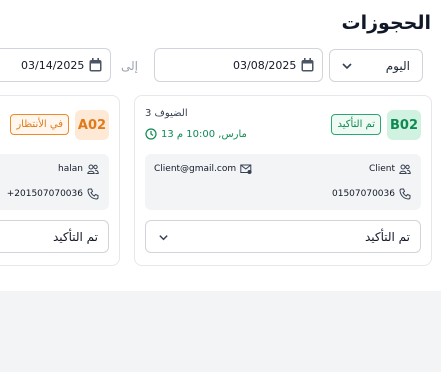  What do you see at coordinates (356, 124) in the screenshot?
I see `status-badge: تم التأكيد` at bounding box center [356, 124].